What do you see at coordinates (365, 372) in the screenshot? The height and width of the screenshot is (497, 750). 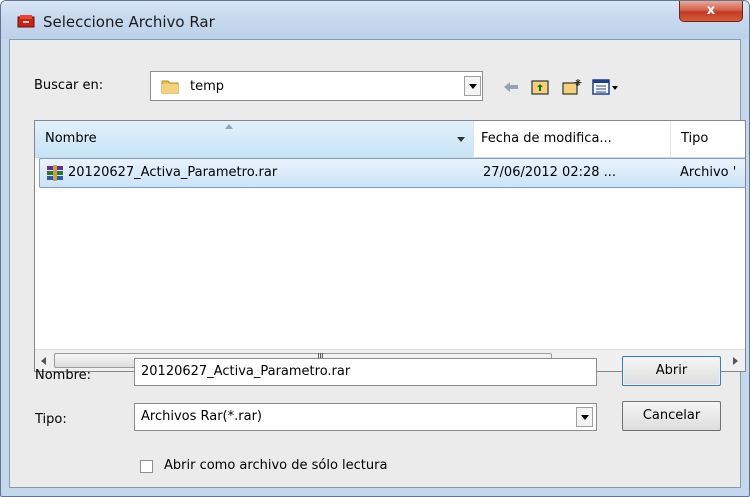 I see `filename-input: 20120627_Activa_Parametro.rar` at bounding box center [365, 372].